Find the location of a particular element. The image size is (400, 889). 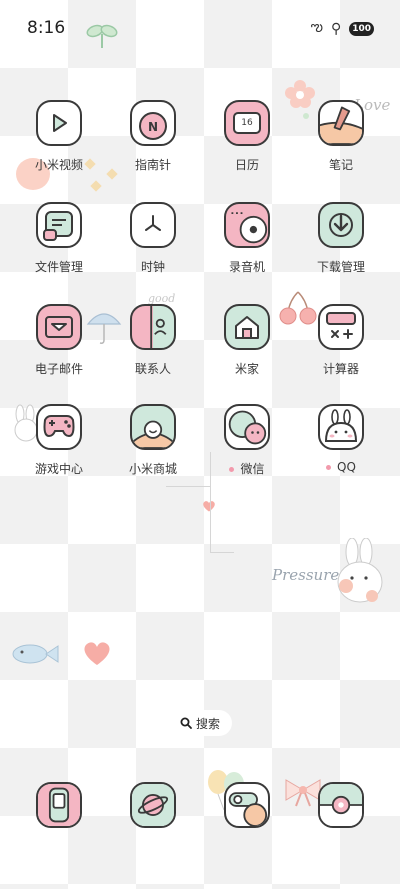

app-mi-home: 米家 is located at coordinates (247, 340).